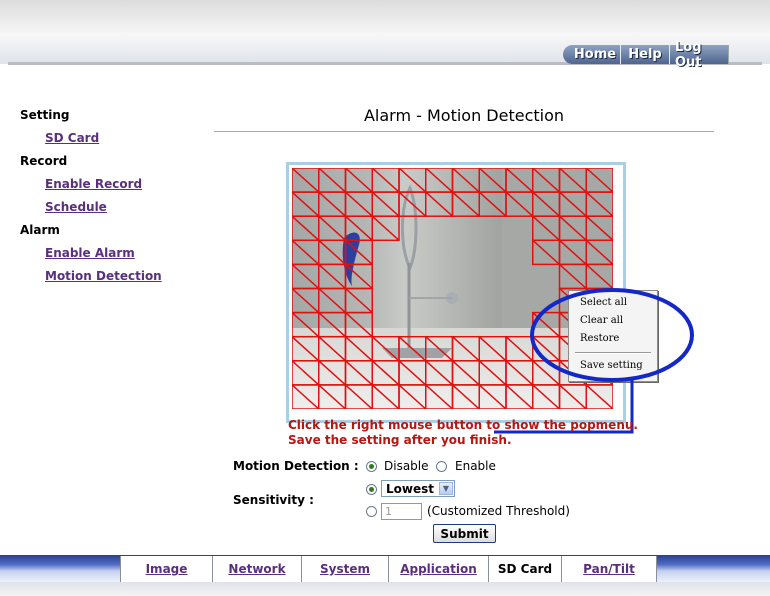  I want to click on sidebar-heading-alarm: Alarm, so click(40, 230).